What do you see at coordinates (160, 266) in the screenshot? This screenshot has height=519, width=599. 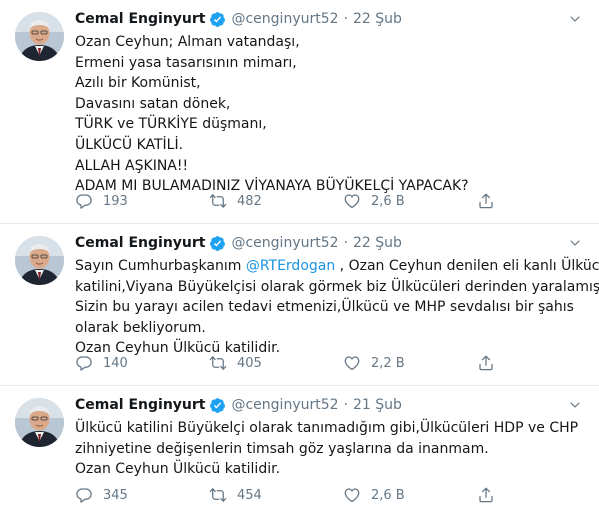 I see `tweet-text-segment: Sayın Cumhurbaşkanım` at bounding box center [160, 266].